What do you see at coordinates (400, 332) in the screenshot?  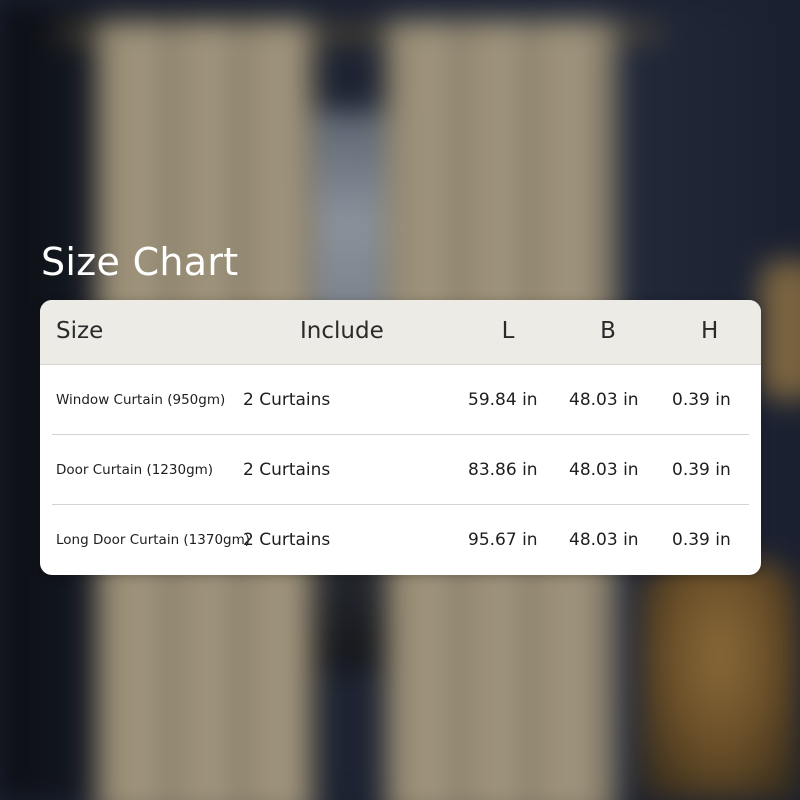 I see `table-header: Size Include L B H` at bounding box center [400, 332].